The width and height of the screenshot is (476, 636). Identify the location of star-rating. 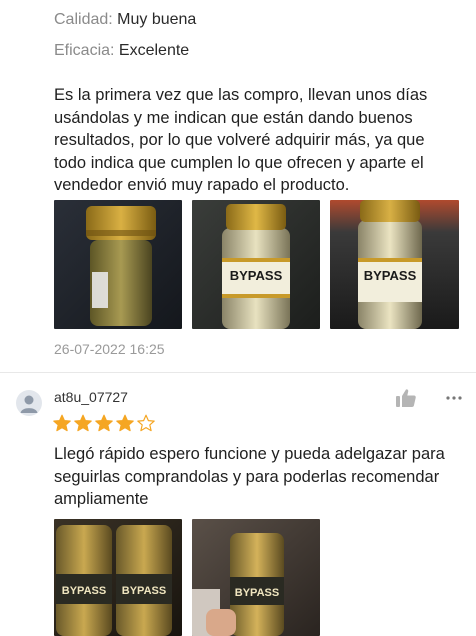
(104, 424).